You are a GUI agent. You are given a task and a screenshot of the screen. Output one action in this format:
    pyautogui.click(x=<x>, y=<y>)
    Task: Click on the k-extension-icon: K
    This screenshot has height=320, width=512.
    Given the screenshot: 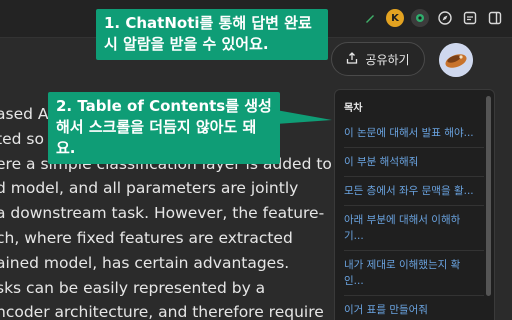 What is the action you would take?
    pyautogui.click(x=395, y=18)
    